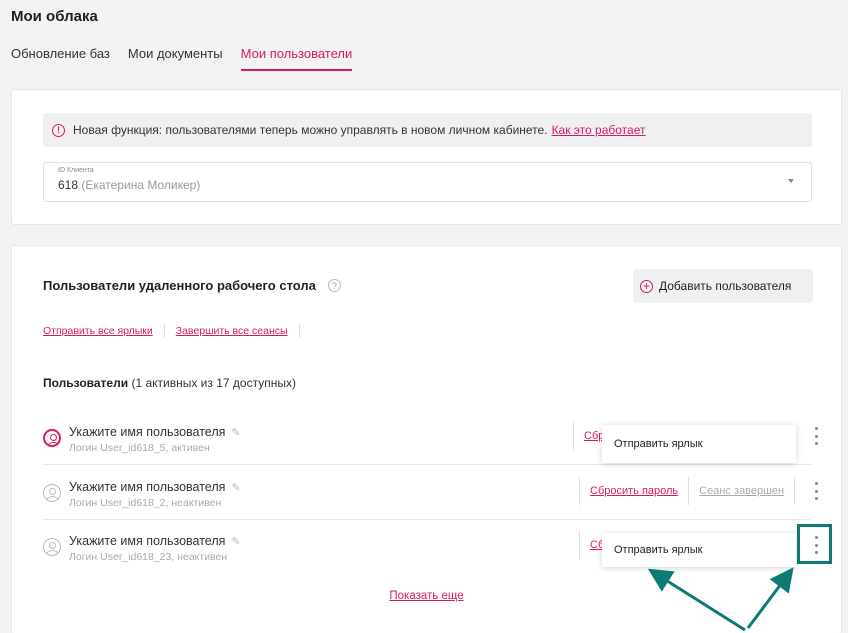  I want to click on user-login: Логин User_id618_23, неактивен, so click(148, 557).